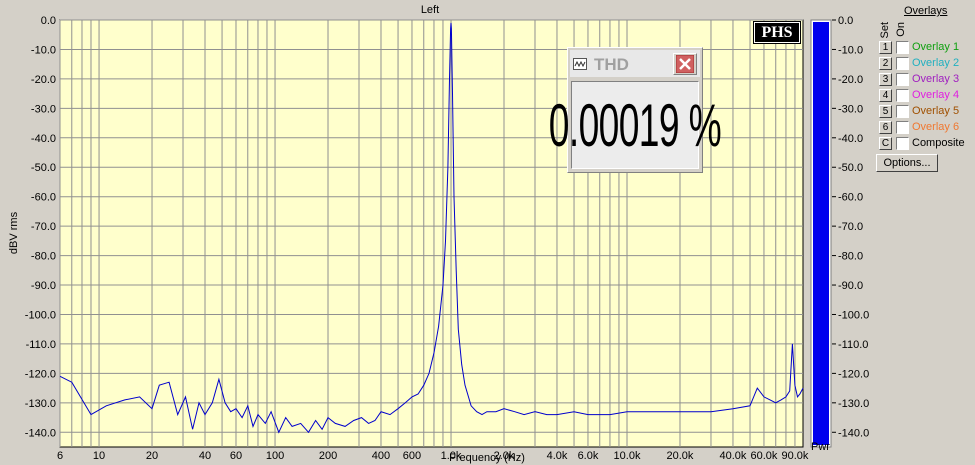  I want to click on y-tick-label: -60.0, so click(43, 198).